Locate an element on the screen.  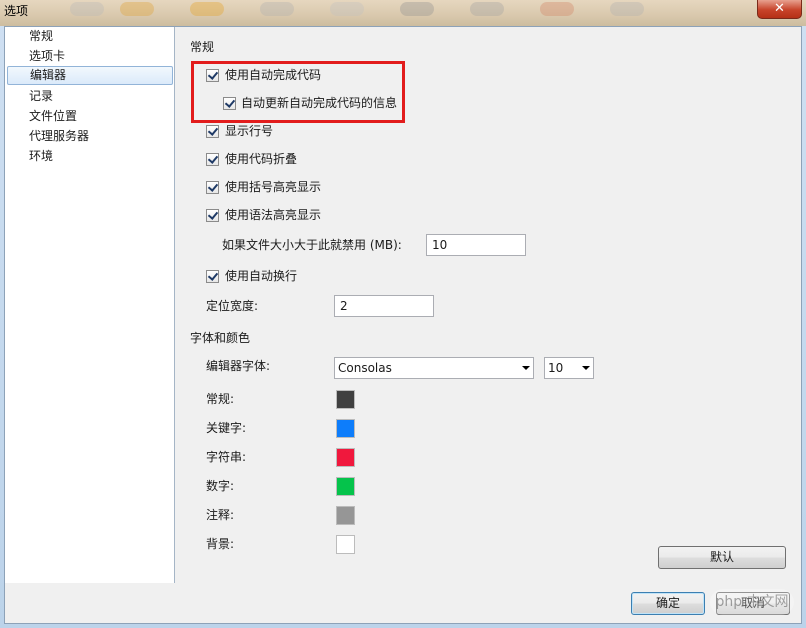
autocomplete-checkbox is located at coordinates (212, 75).